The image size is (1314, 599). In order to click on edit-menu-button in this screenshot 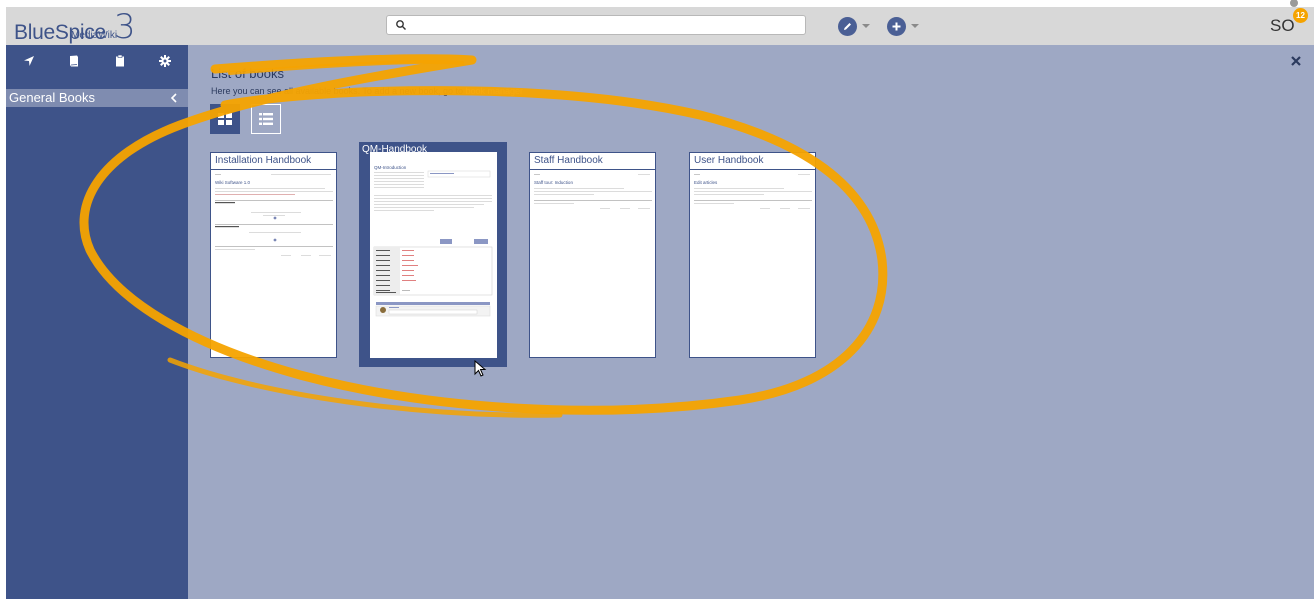, I will do `click(854, 26)`.